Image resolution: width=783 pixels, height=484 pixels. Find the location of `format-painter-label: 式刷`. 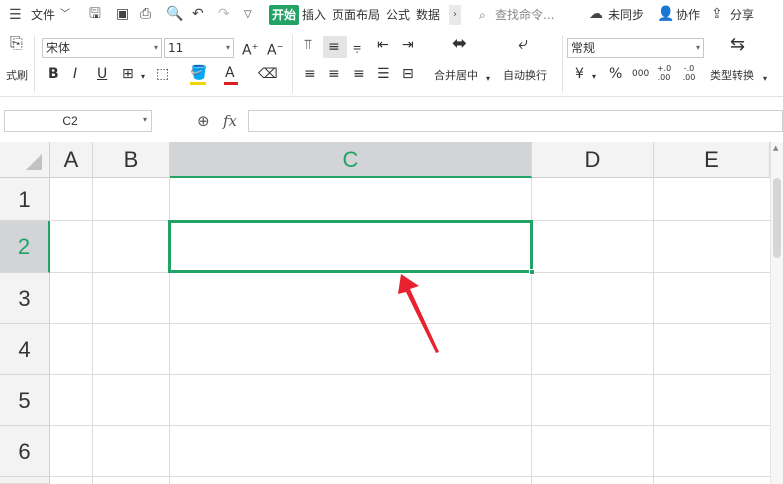

format-painter-label: 式刷 is located at coordinates (17, 76).